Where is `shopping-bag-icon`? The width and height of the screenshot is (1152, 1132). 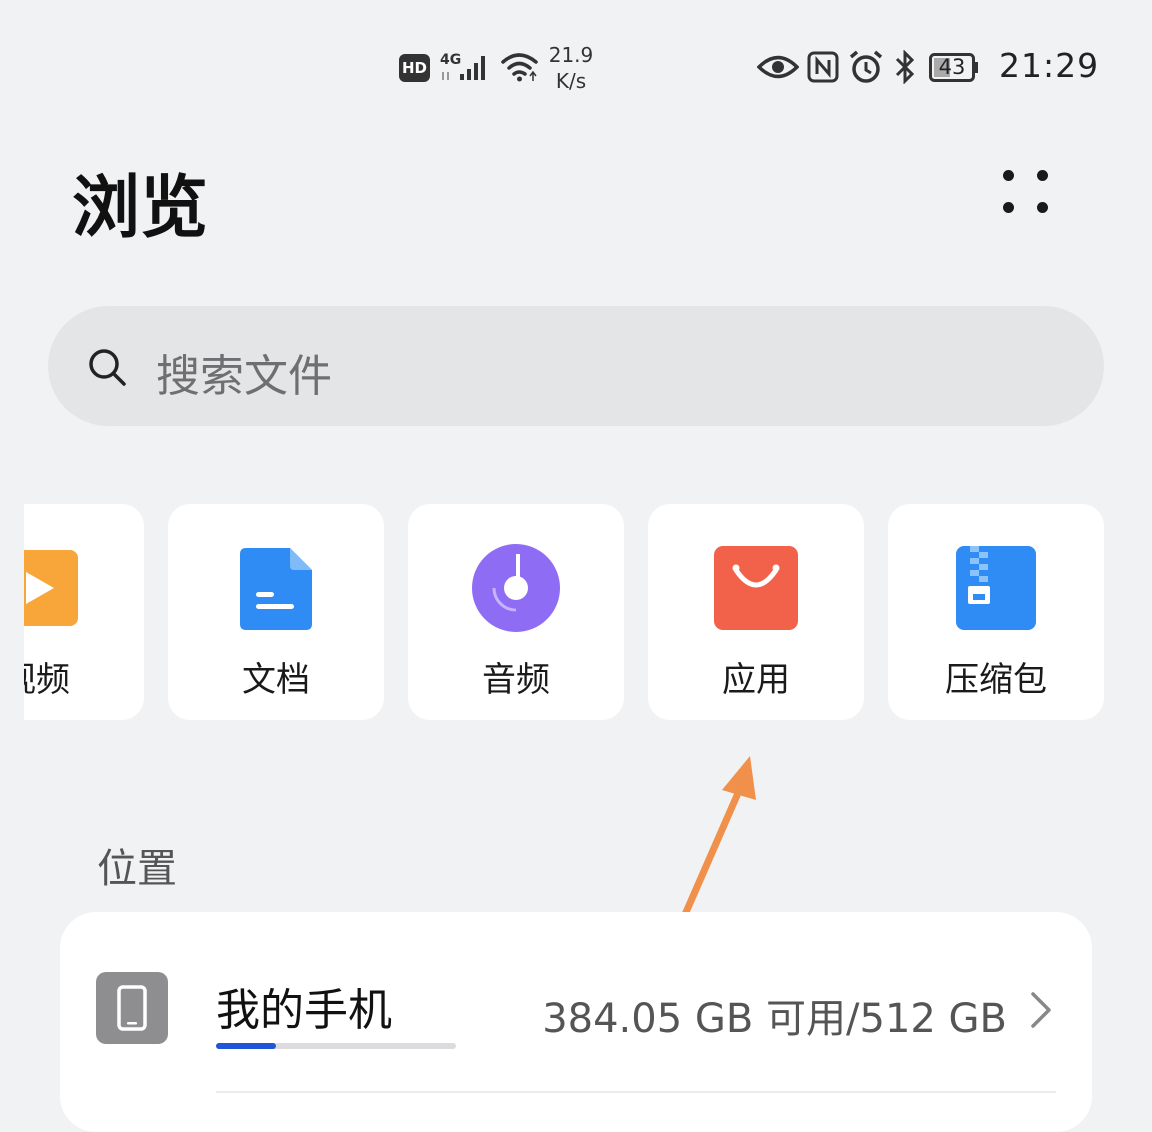 shopping-bag-icon is located at coordinates (756, 588).